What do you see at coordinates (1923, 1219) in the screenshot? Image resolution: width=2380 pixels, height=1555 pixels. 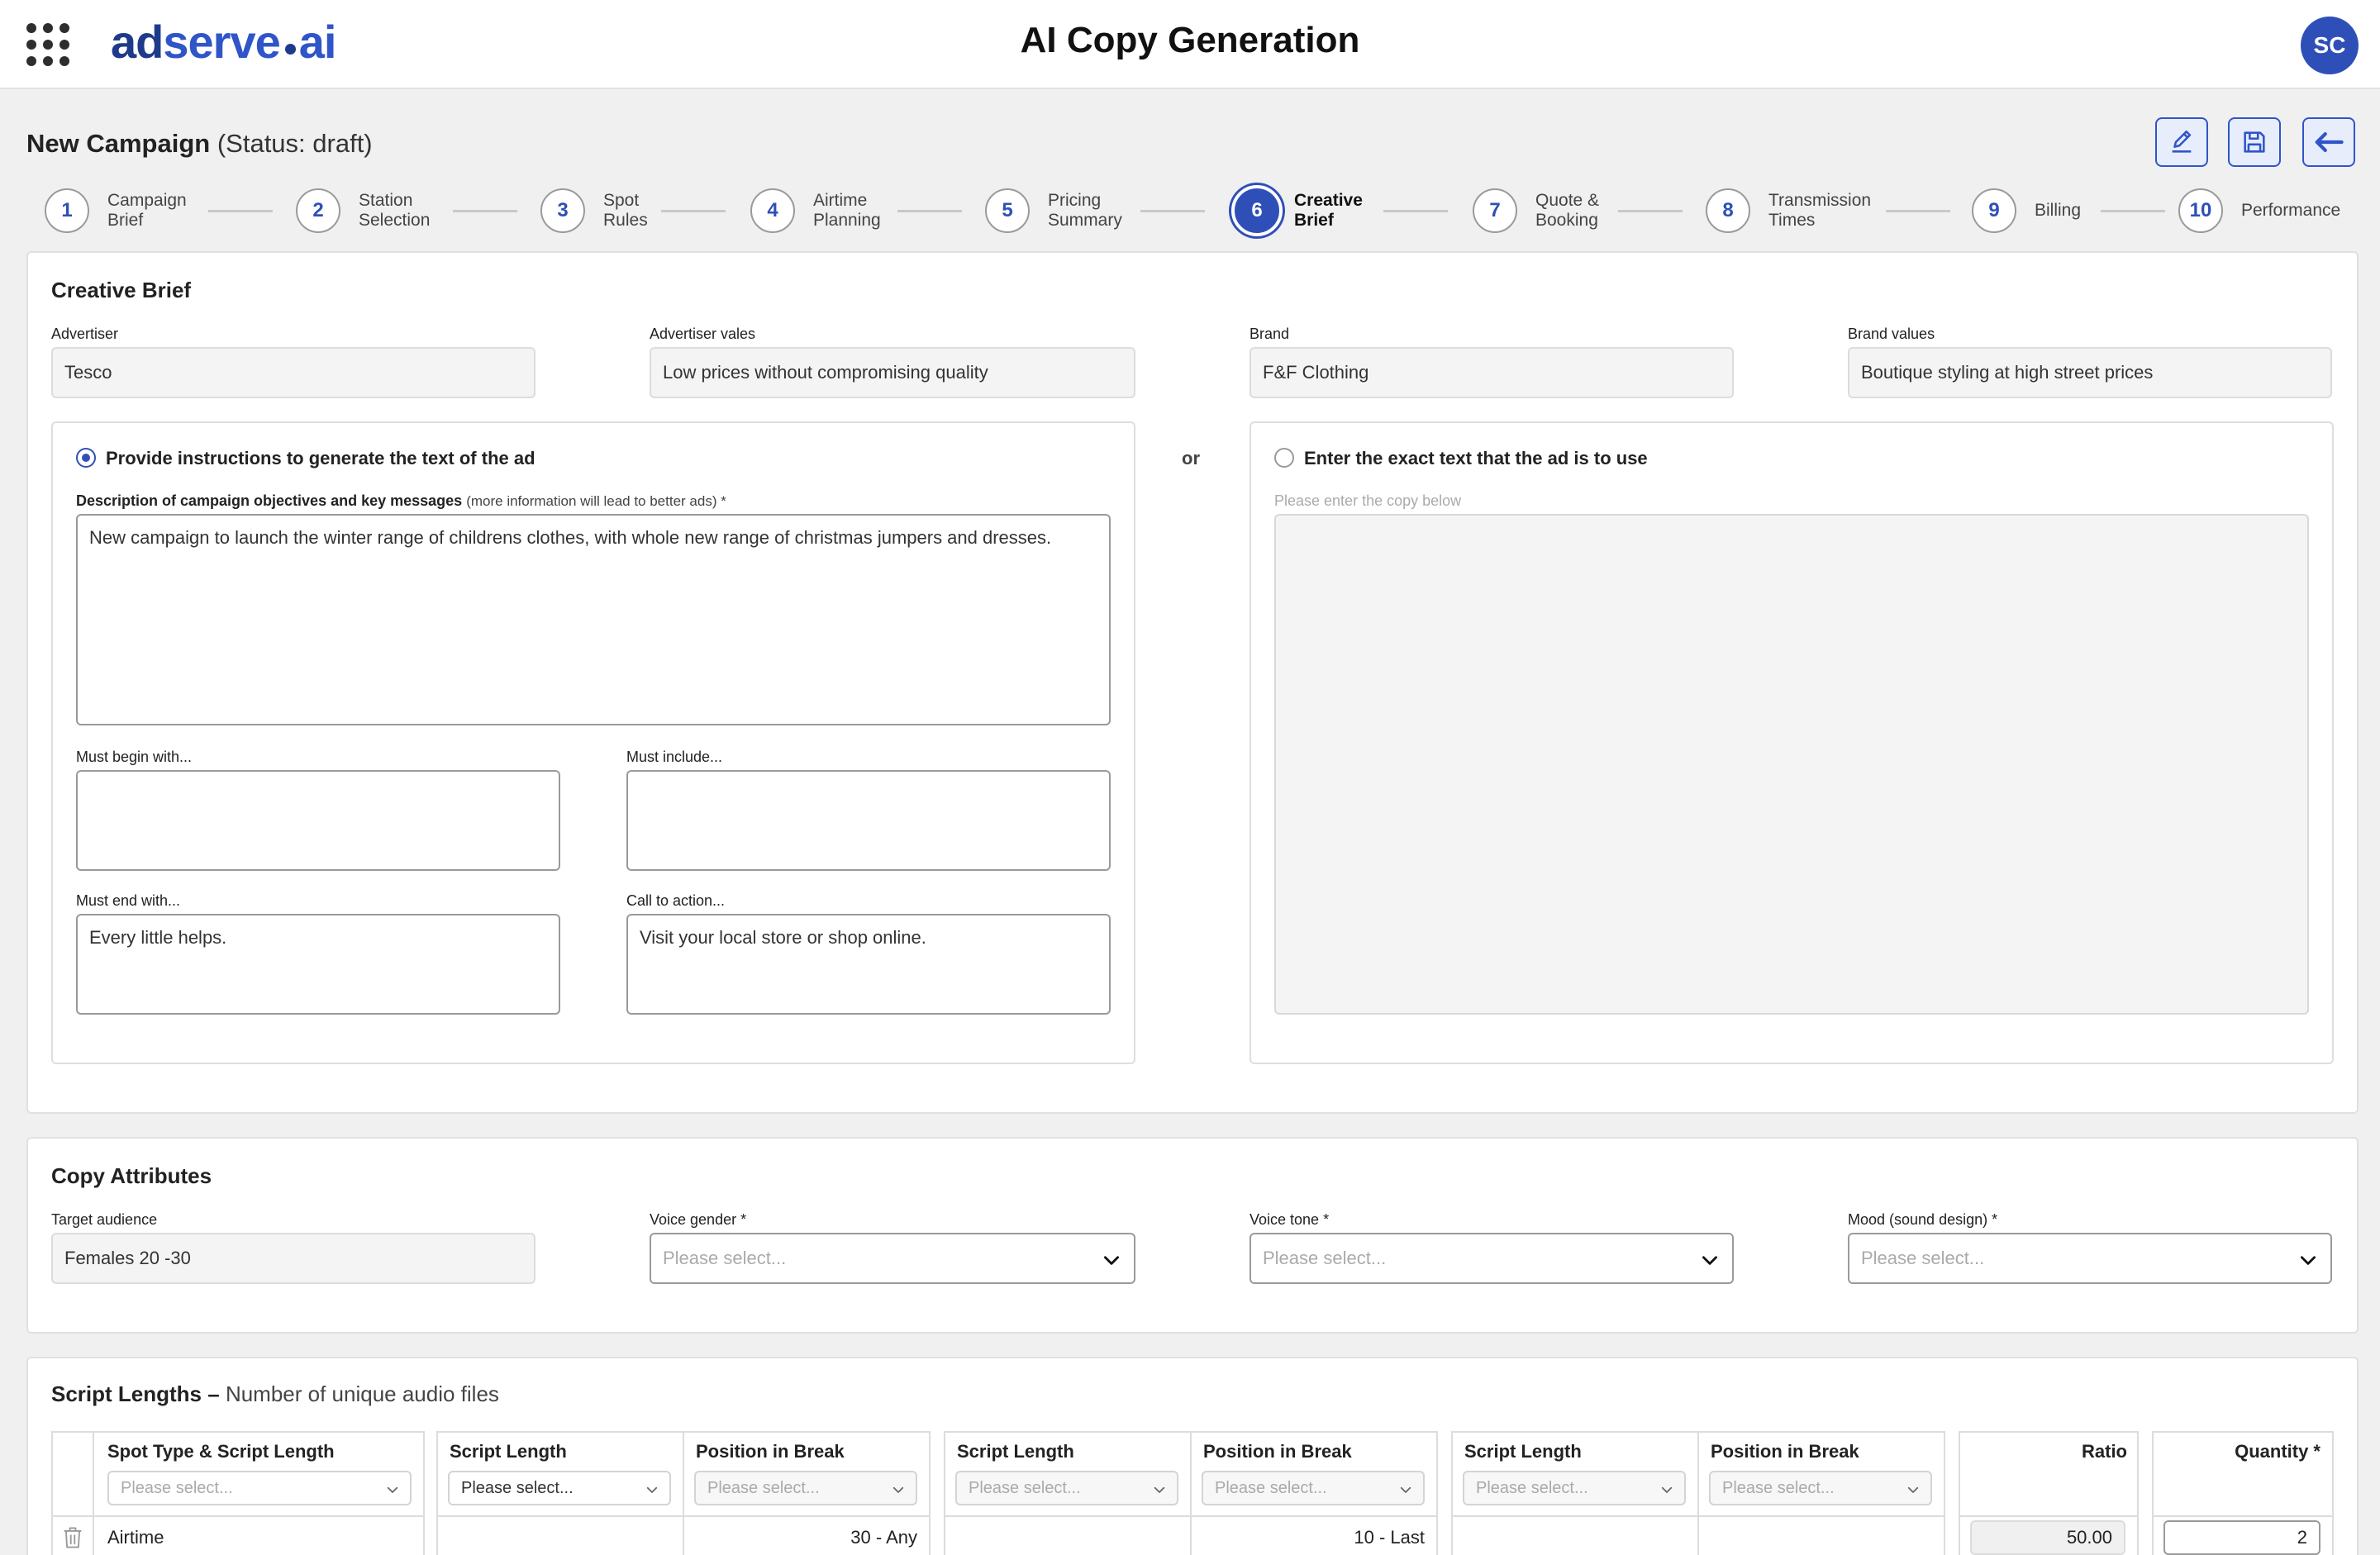 I see `mood-label: Mood (sound design) *` at bounding box center [1923, 1219].